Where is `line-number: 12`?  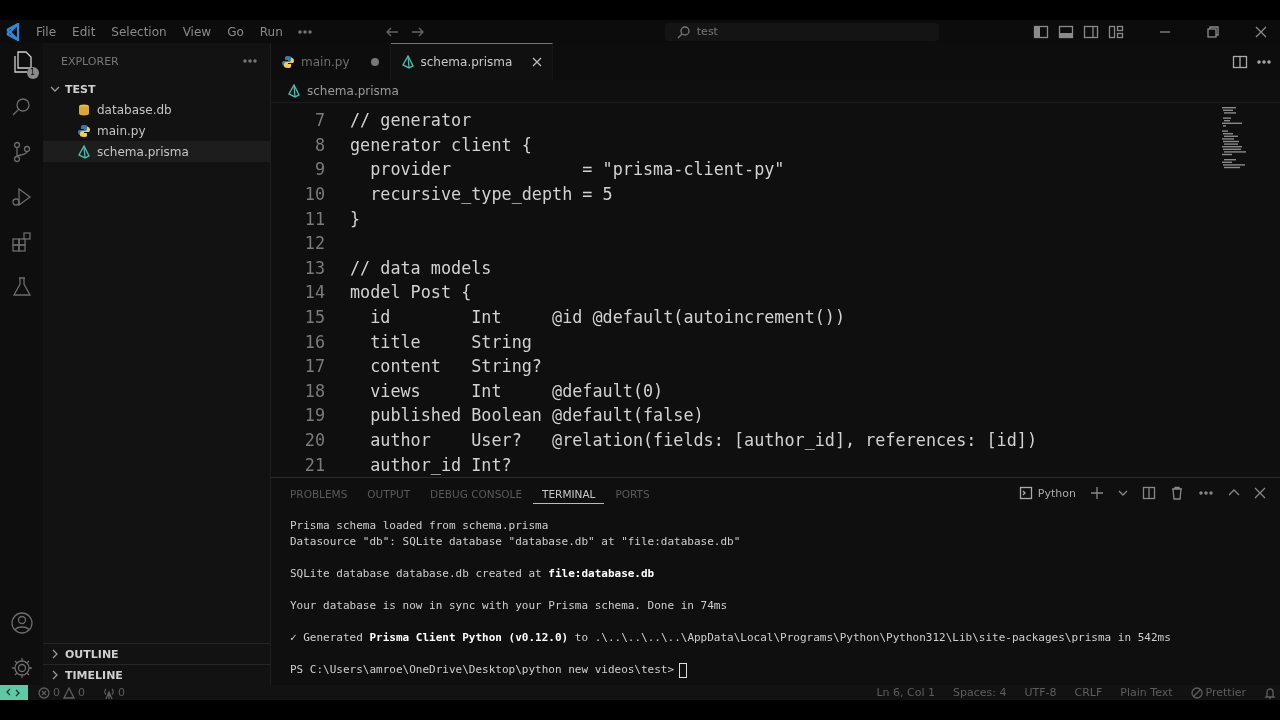 line-number: 12 is located at coordinates (314, 243).